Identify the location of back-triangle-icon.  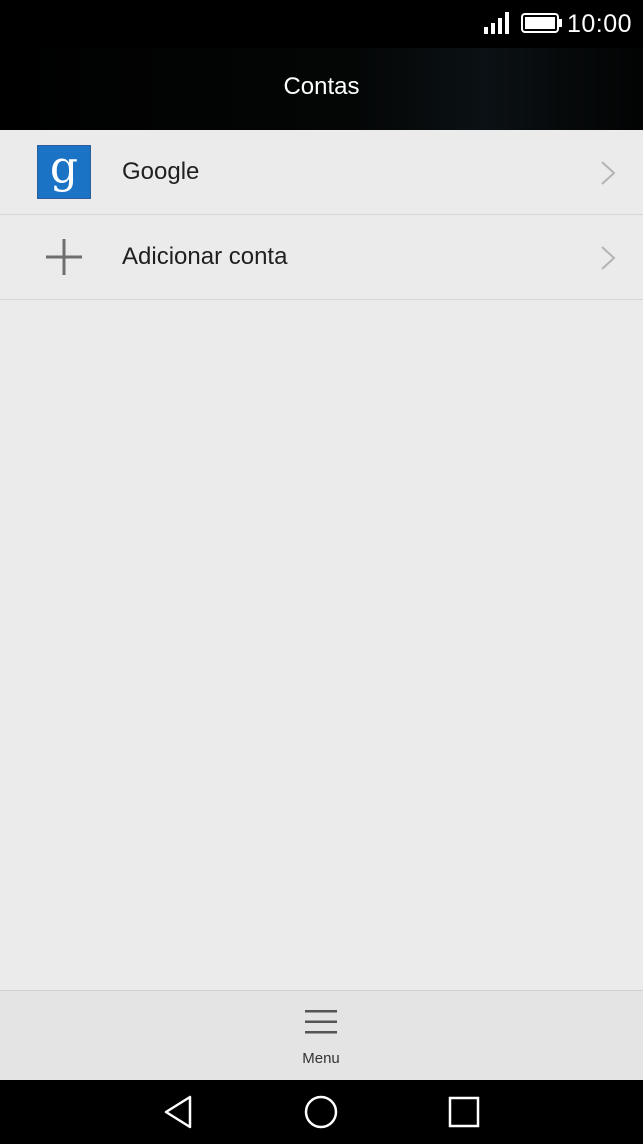
(179, 1112).